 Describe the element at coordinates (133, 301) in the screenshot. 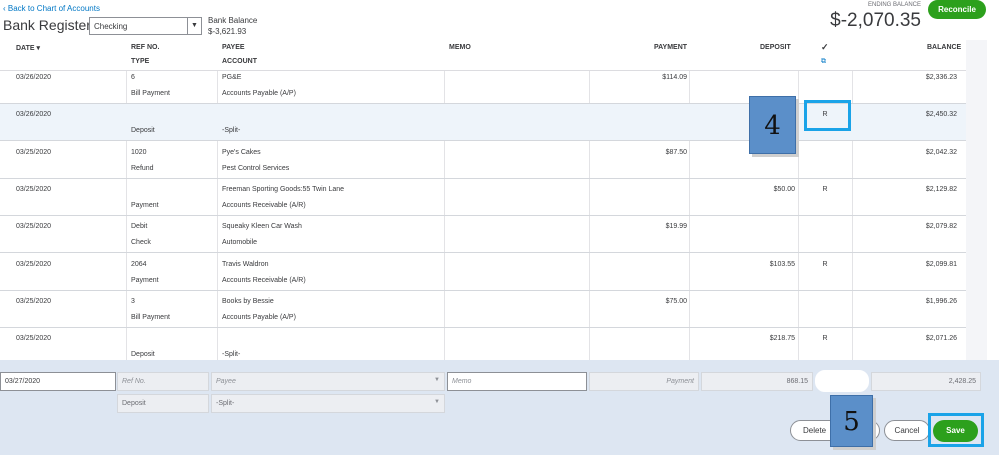

I see `cell-ref-no: 3` at that location.